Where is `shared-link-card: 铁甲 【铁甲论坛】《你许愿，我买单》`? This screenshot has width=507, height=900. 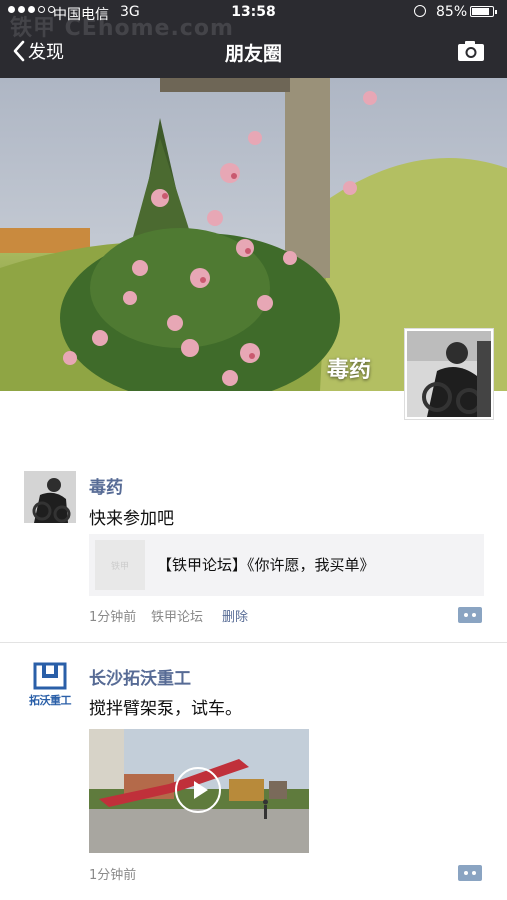
shared-link-card: 铁甲 【铁甲论坛】《你许愿，我买单》 is located at coordinates (286, 565).